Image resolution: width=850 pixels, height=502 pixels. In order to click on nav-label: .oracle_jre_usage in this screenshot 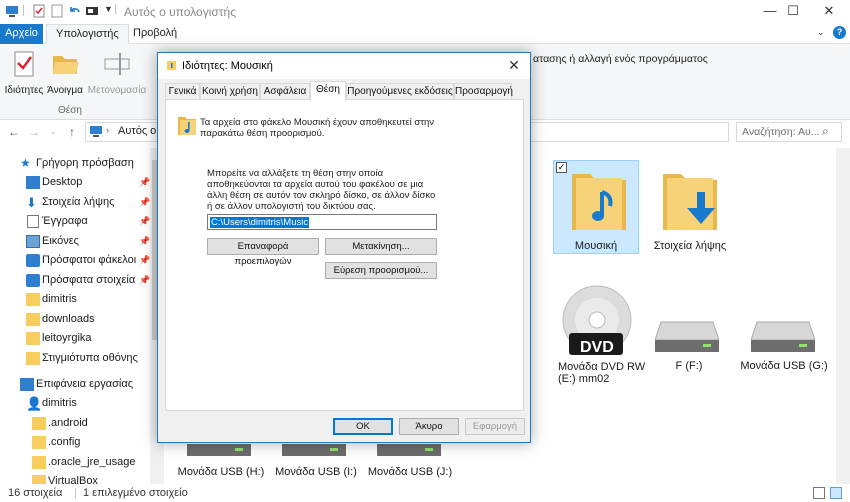, I will do `click(92, 462)`.